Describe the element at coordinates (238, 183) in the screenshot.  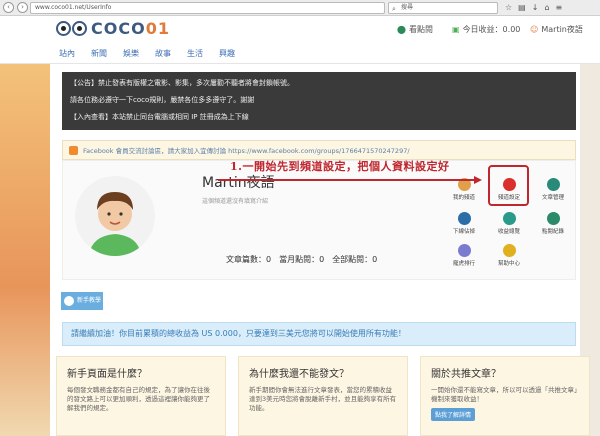
I see `profile-name: Martin夜語` at that location.